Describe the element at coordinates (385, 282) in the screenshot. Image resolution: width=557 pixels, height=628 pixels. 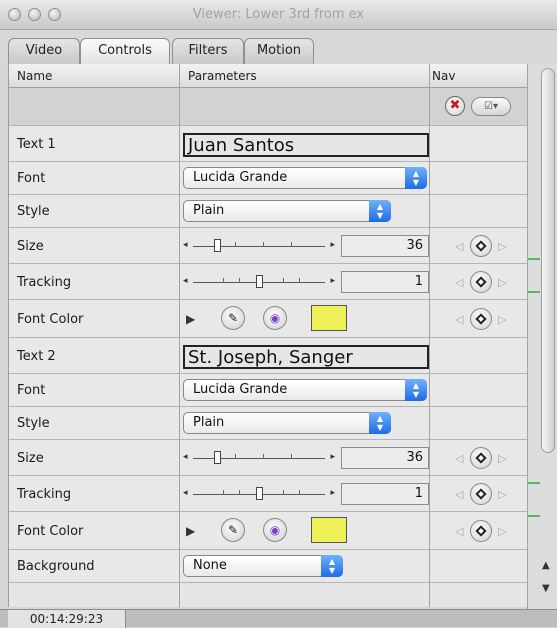
I see `tracking1-value-field: 1` at that location.